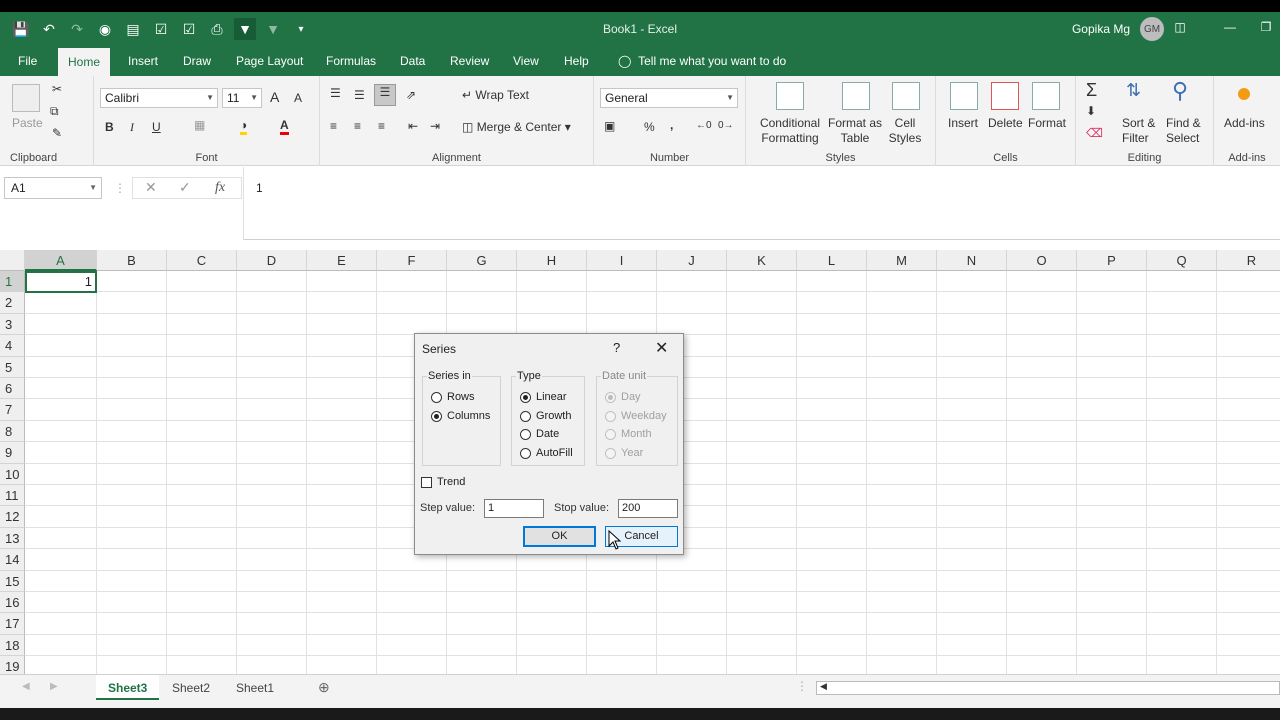  What do you see at coordinates (385, 95) in the screenshot?
I see `bottom-align-icon: ☰` at bounding box center [385, 95].